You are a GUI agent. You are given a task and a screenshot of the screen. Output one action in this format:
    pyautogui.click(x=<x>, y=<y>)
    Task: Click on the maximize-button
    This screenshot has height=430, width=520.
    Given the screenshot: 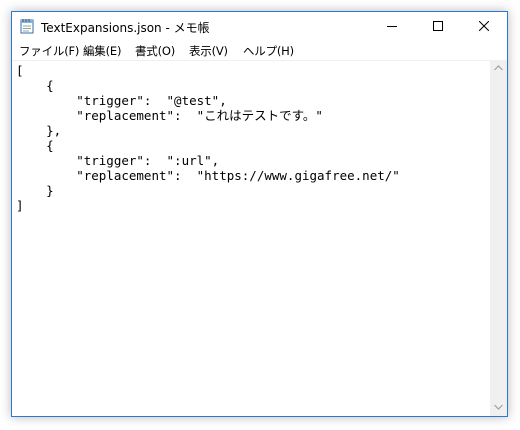 What is the action you would take?
    pyautogui.click(x=438, y=26)
    